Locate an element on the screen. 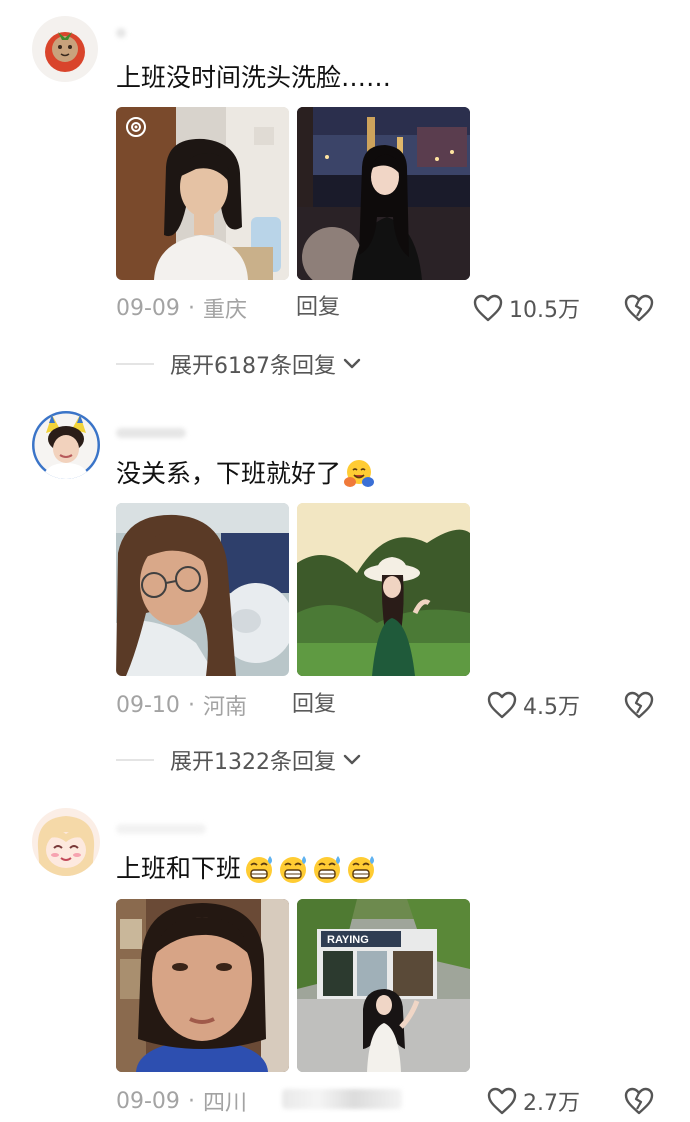 Image resolution: width=690 pixels, height=1122 pixels. comment-text-content: 上班和下班 is located at coordinates (179, 868).